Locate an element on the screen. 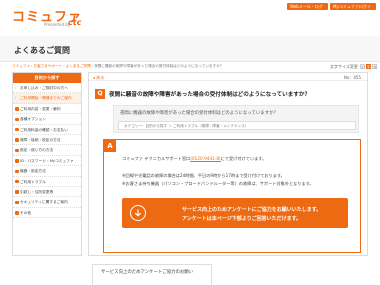 The width and height of the screenshot is (380, 285). font-size-control: 文字サイズ変更 小中大 is located at coordinates (354, 67).